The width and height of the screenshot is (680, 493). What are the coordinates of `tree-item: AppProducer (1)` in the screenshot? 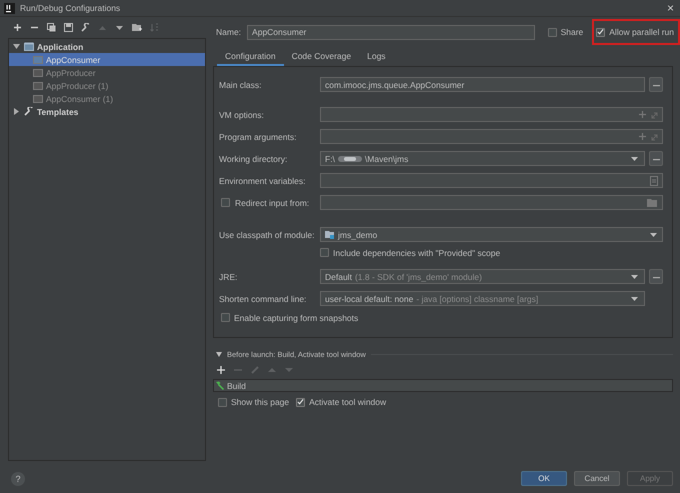 It's located at (107, 85).